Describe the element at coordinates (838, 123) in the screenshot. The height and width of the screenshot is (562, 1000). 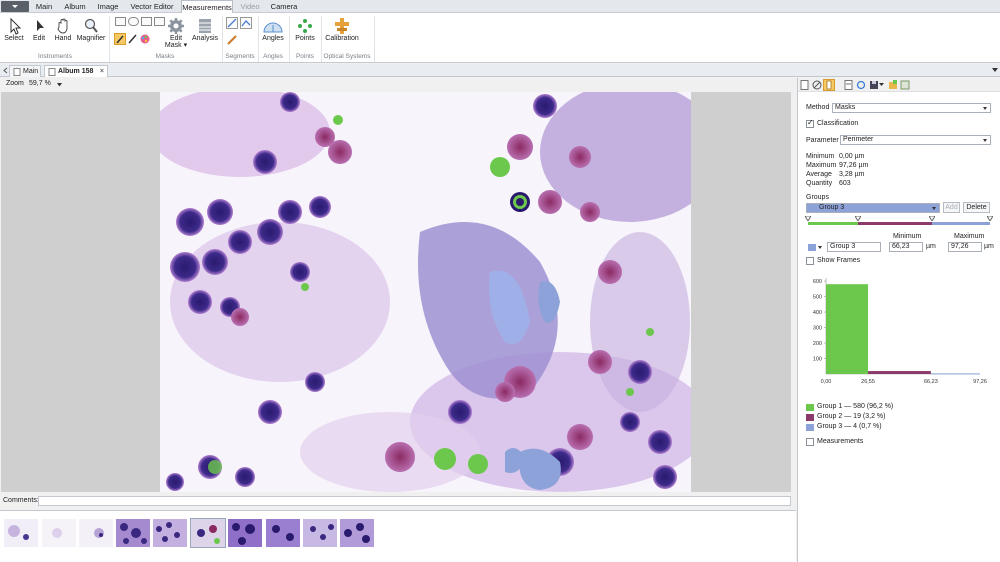
I see `classification-label: Classification` at that location.